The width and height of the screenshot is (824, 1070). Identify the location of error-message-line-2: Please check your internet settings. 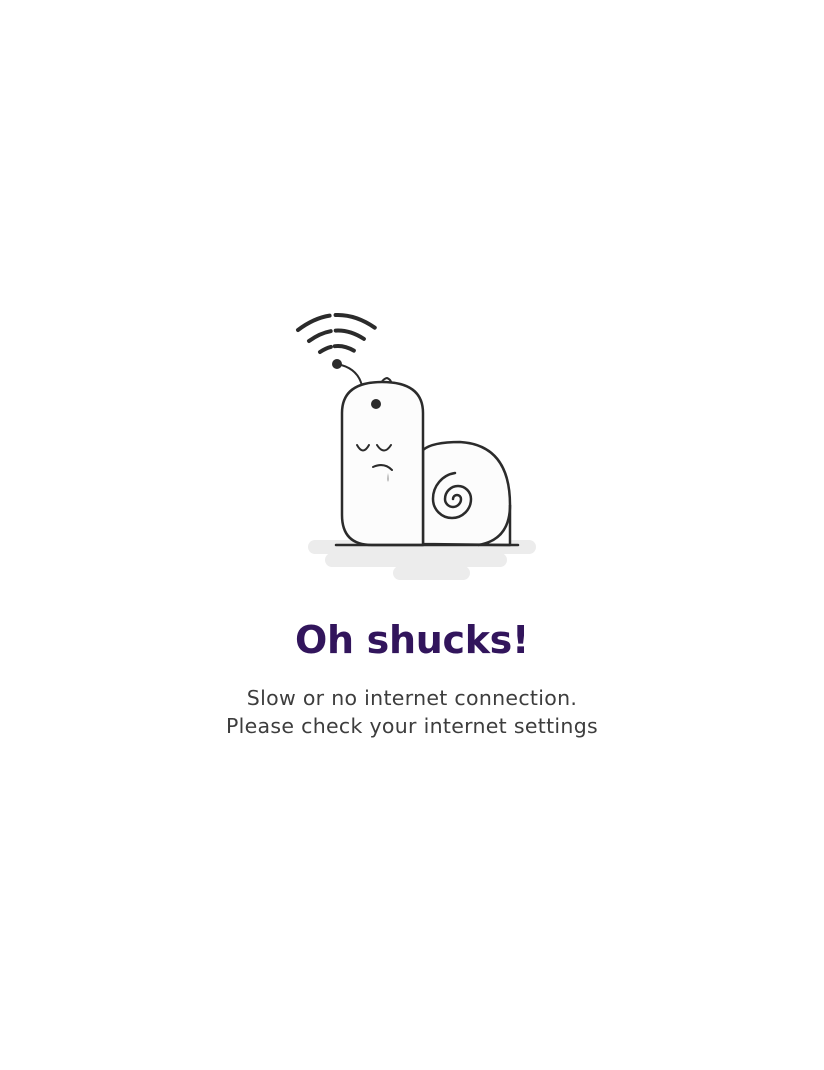
(411, 726).